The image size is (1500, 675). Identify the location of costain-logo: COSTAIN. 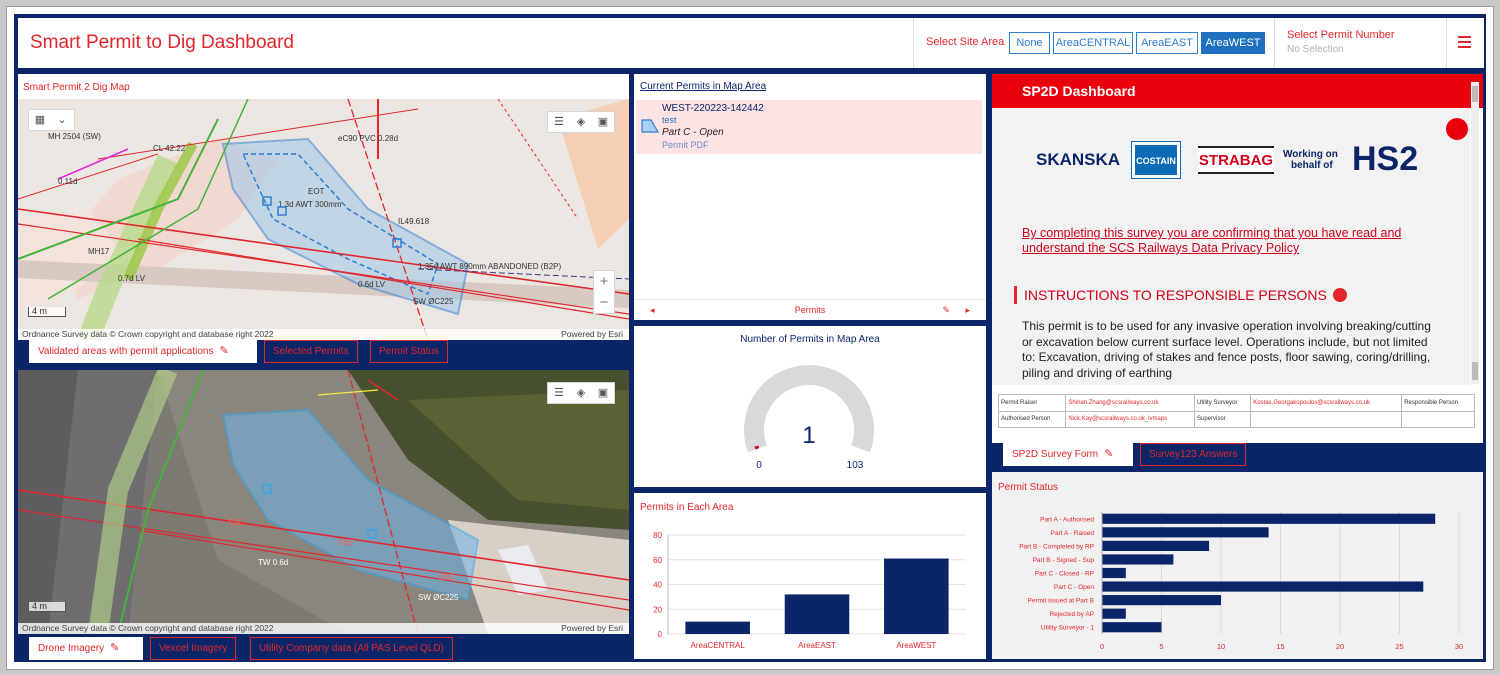
(1156, 160).